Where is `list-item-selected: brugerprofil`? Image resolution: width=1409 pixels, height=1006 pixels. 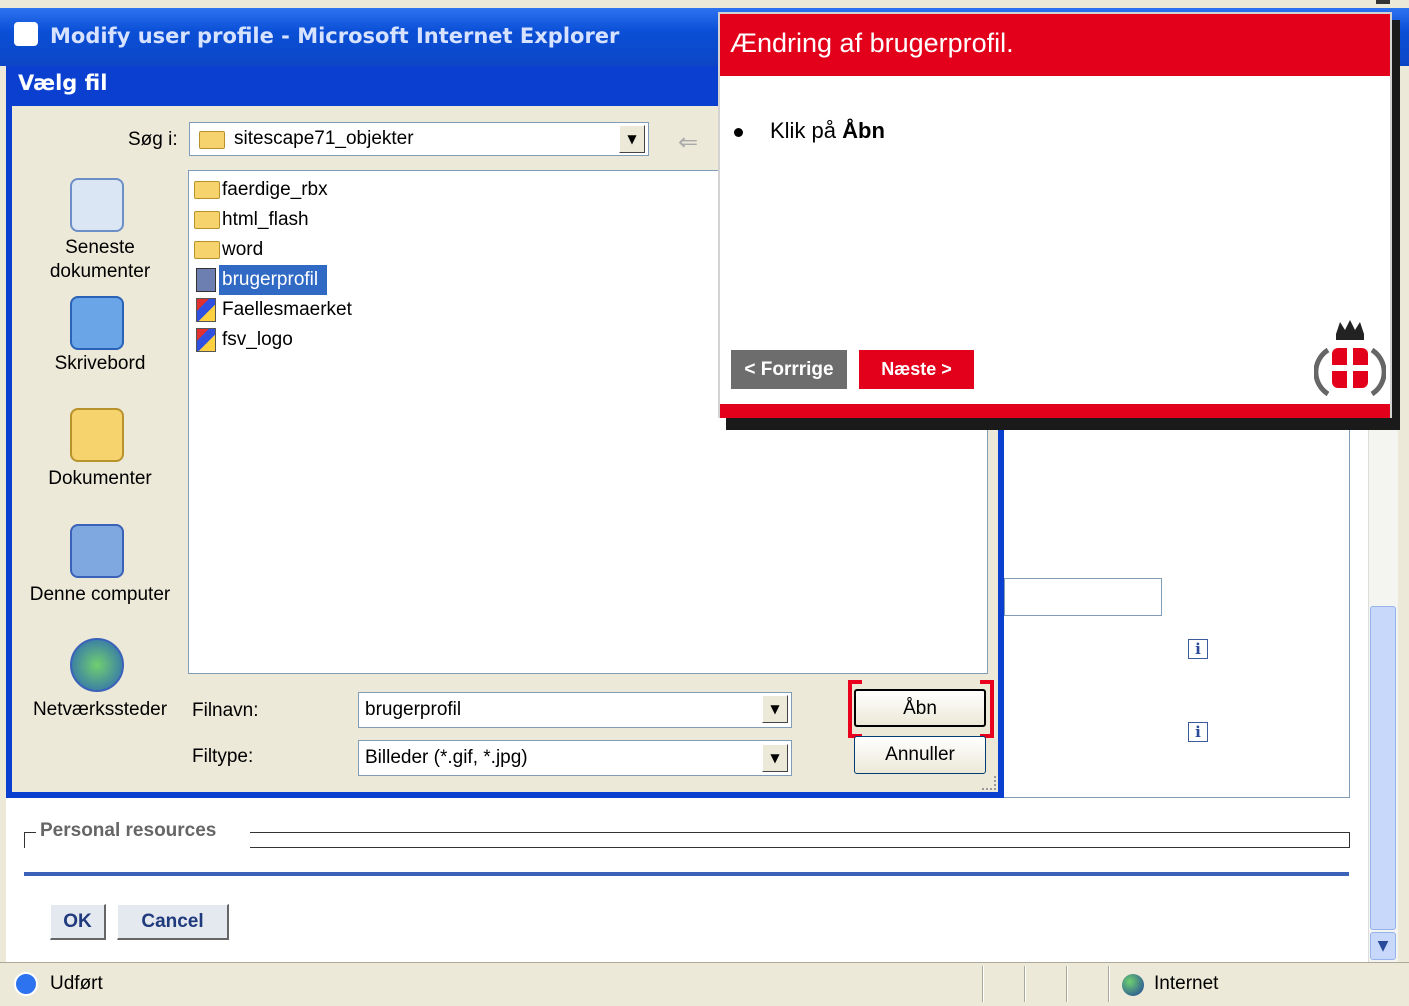
list-item-selected: brugerprofil is located at coordinates (270, 280).